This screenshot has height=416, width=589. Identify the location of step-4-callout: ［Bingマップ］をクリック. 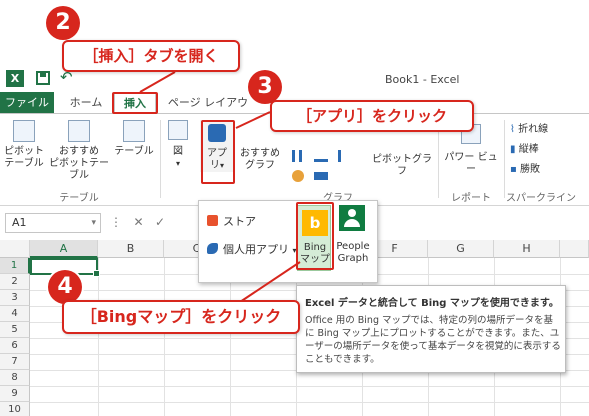
(181, 317).